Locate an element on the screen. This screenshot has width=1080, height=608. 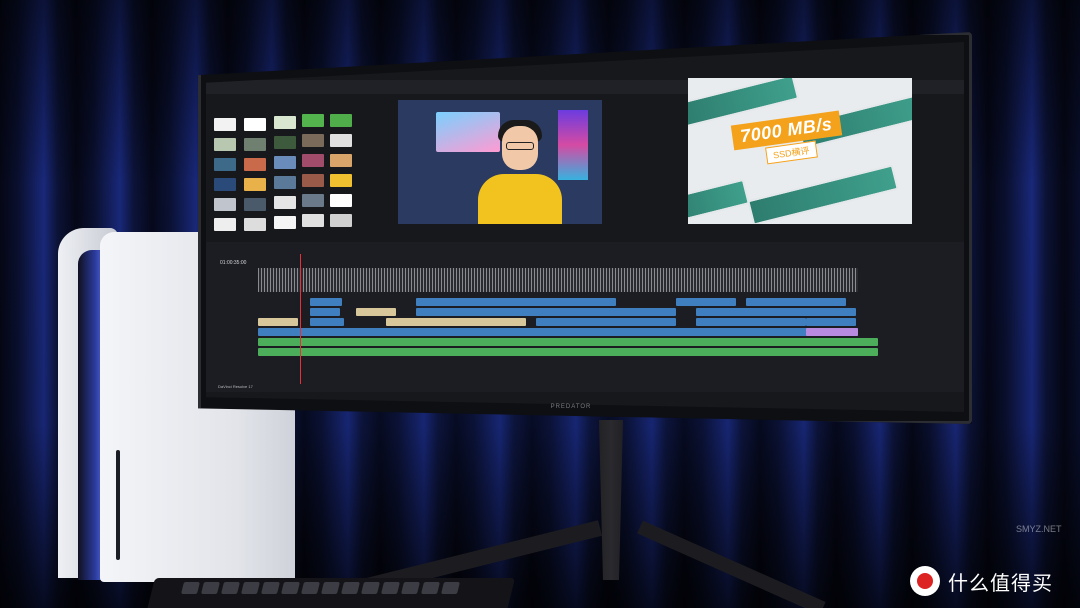
console-disc-slot is located at coordinates (118, 505).